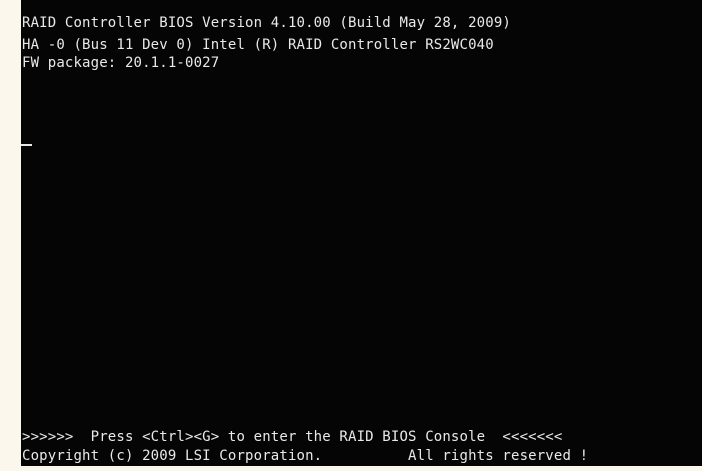 This screenshot has height=471, width=702. Describe the element at coordinates (26, 145) in the screenshot. I see `text-cursor` at that location.